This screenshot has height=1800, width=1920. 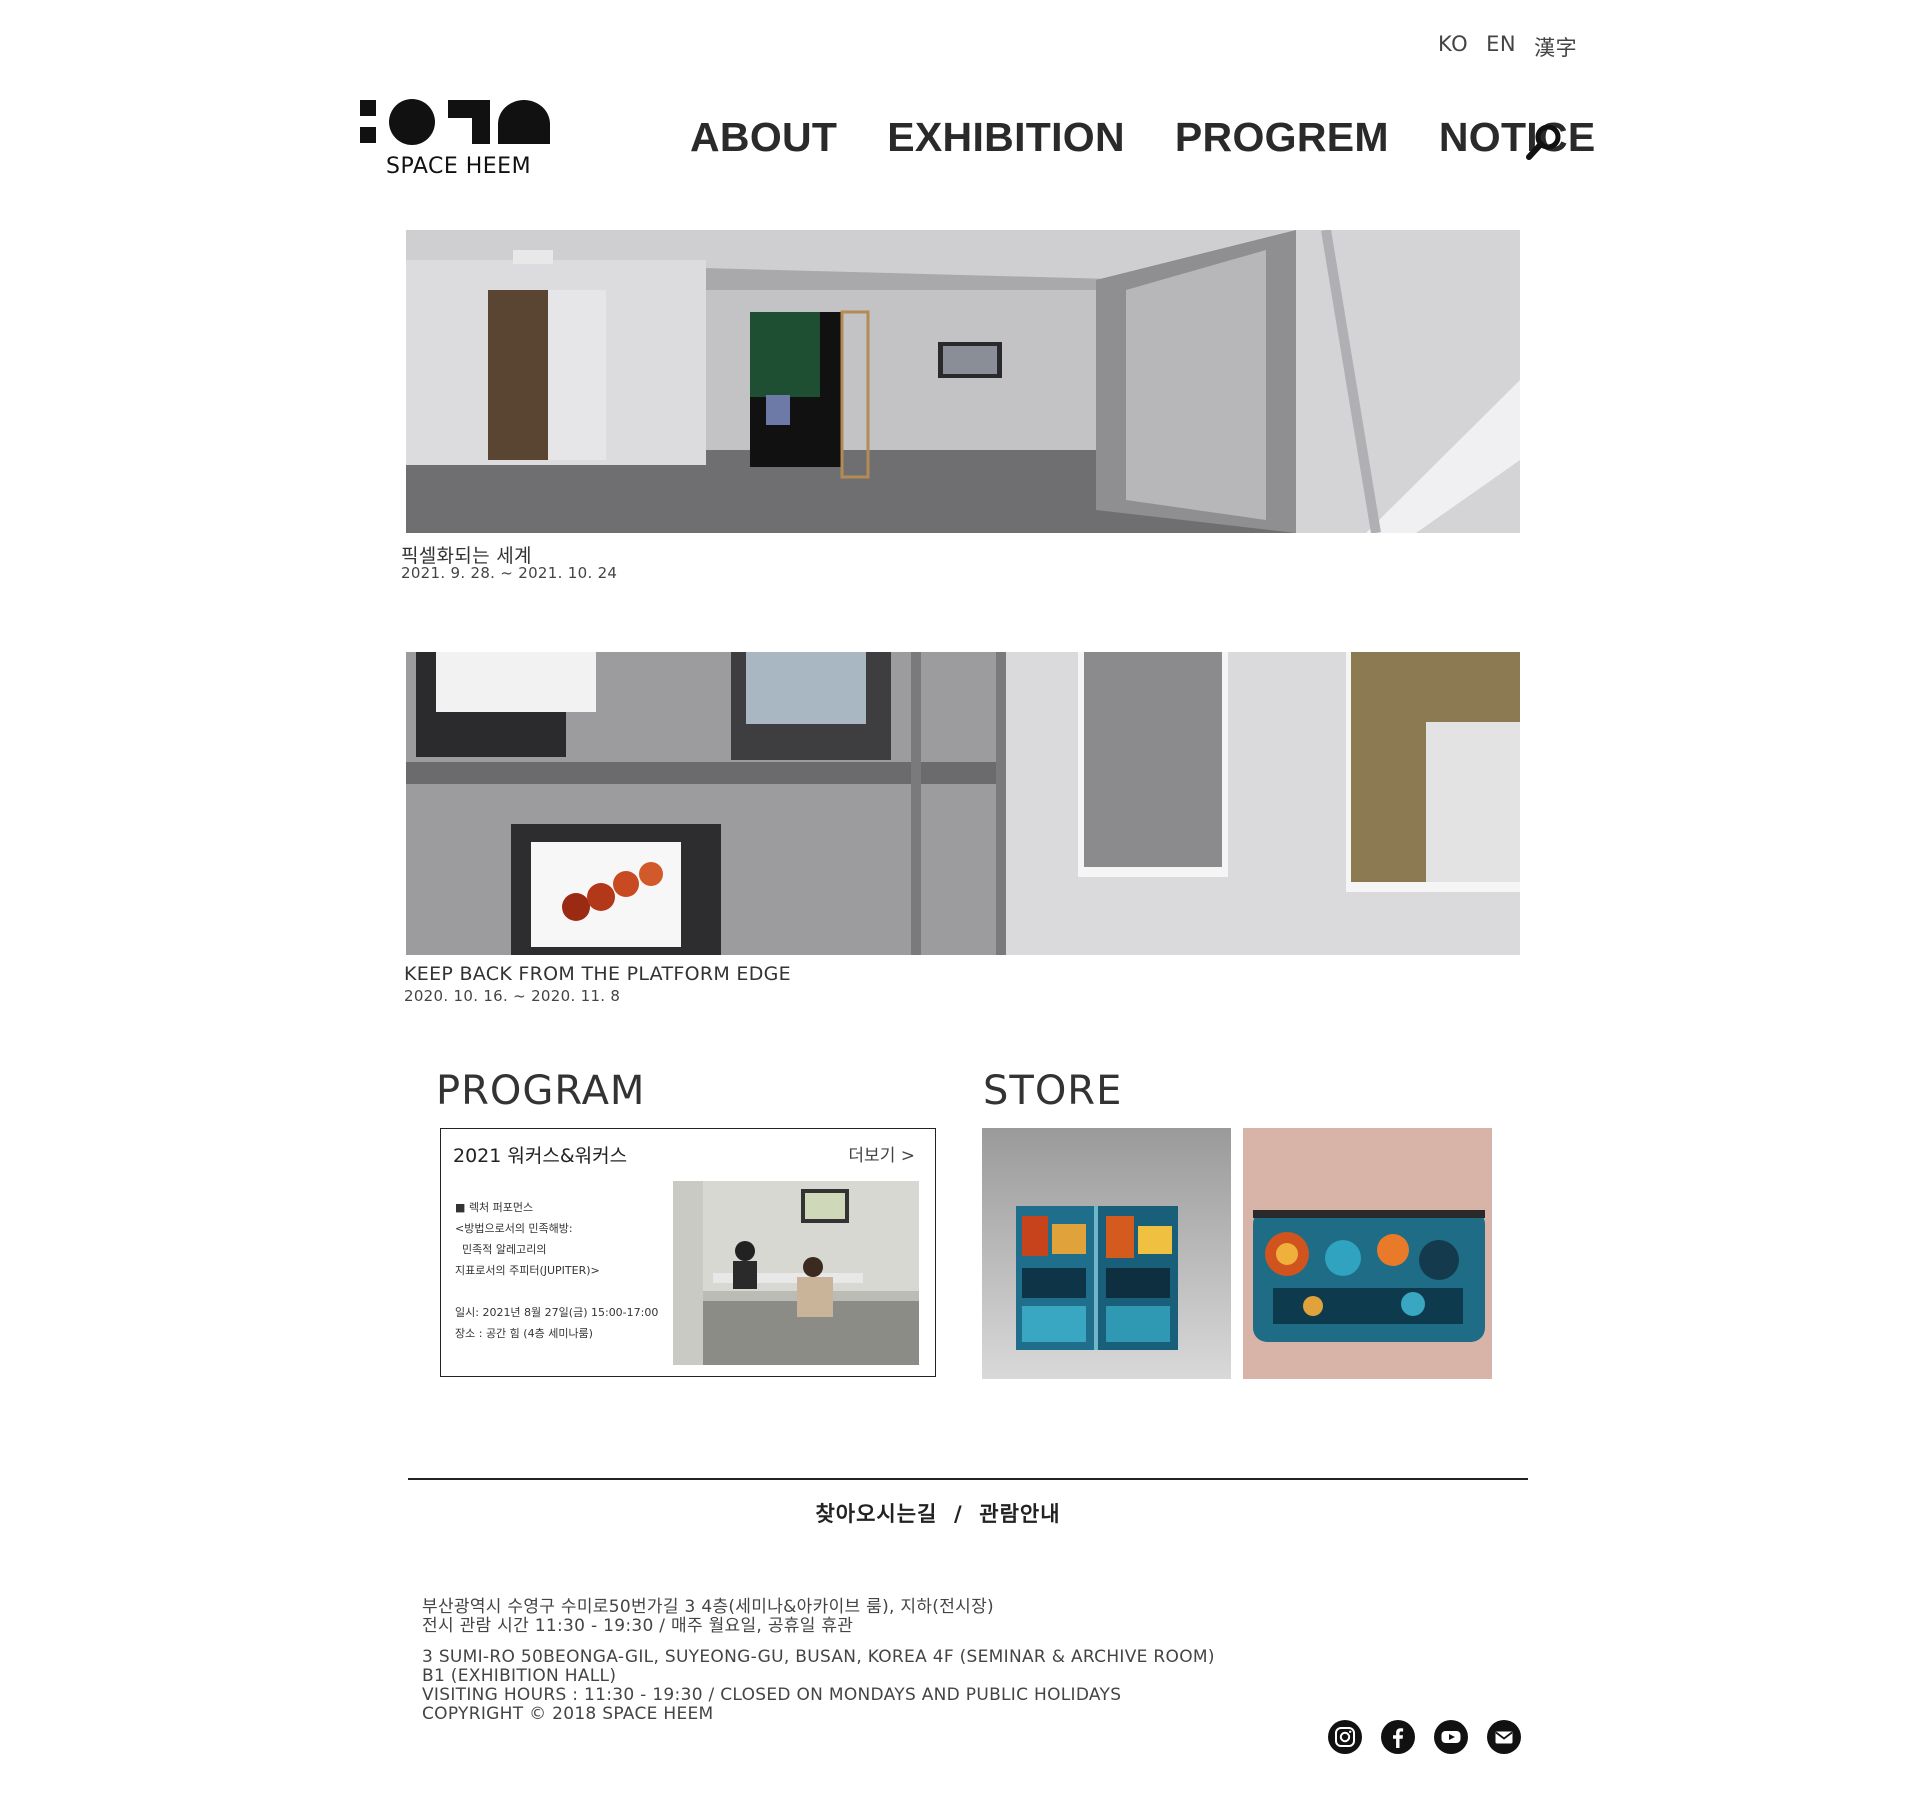 What do you see at coordinates (968, 1479) in the screenshot?
I see `footer-divider` at bounding box center [968, 1479].